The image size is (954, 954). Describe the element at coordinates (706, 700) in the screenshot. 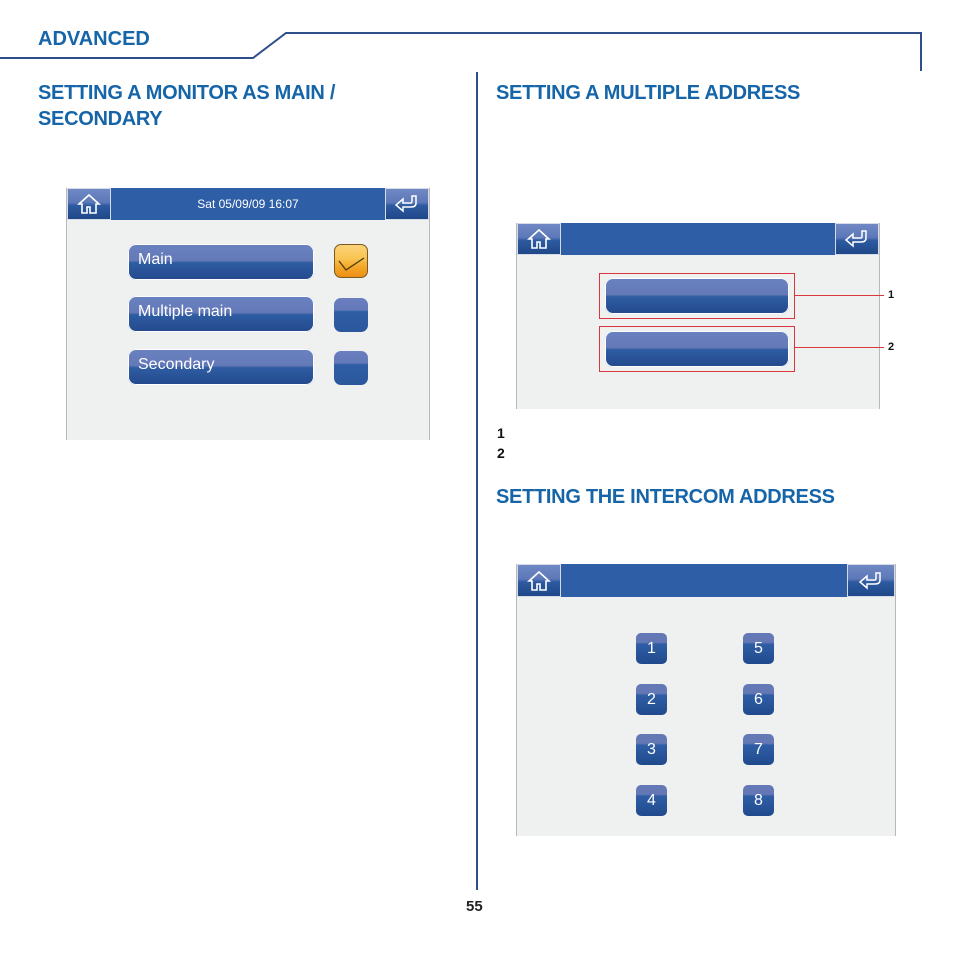

I see `monitor-screen-intercom-address: 1 2 3 4 5 6 7 8` at that location.